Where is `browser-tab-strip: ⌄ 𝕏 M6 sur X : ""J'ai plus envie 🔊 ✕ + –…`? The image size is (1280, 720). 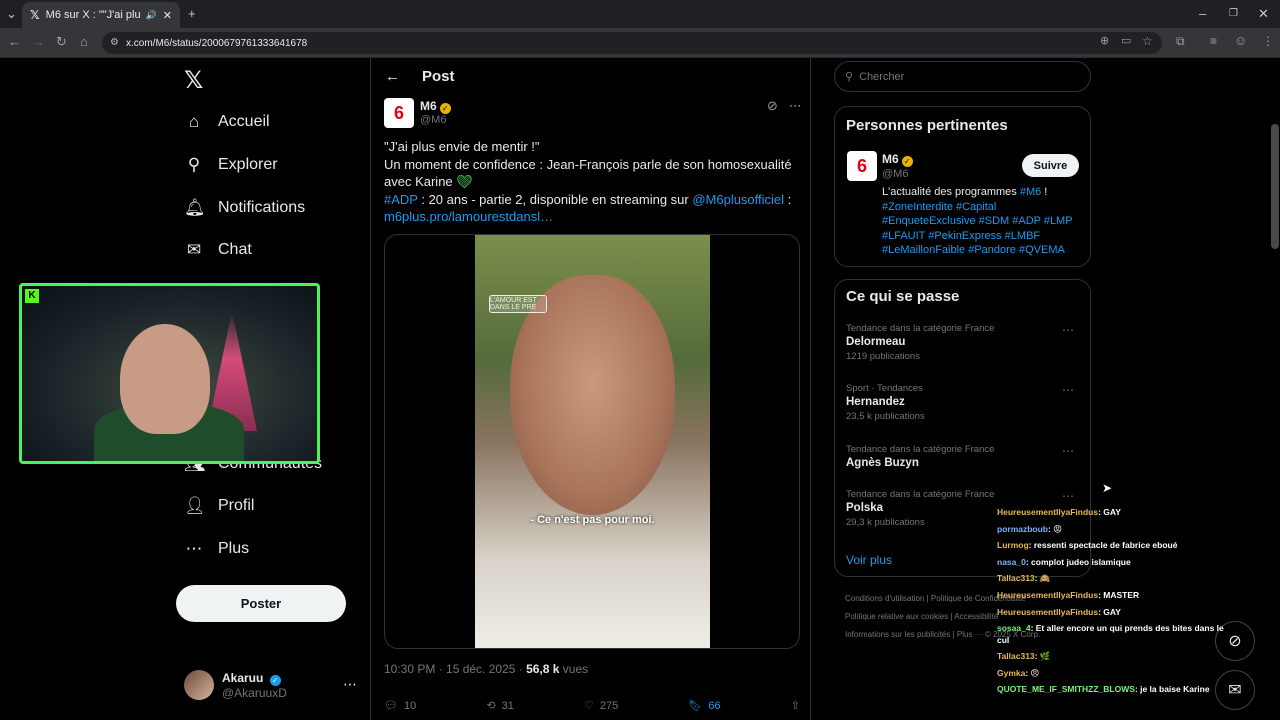 browser-tab-strip: ⌄ 𝕏 M6 sur X : ""J'ai plus envie 🔊 ✕ + –… is located at coordinates (640, 14).